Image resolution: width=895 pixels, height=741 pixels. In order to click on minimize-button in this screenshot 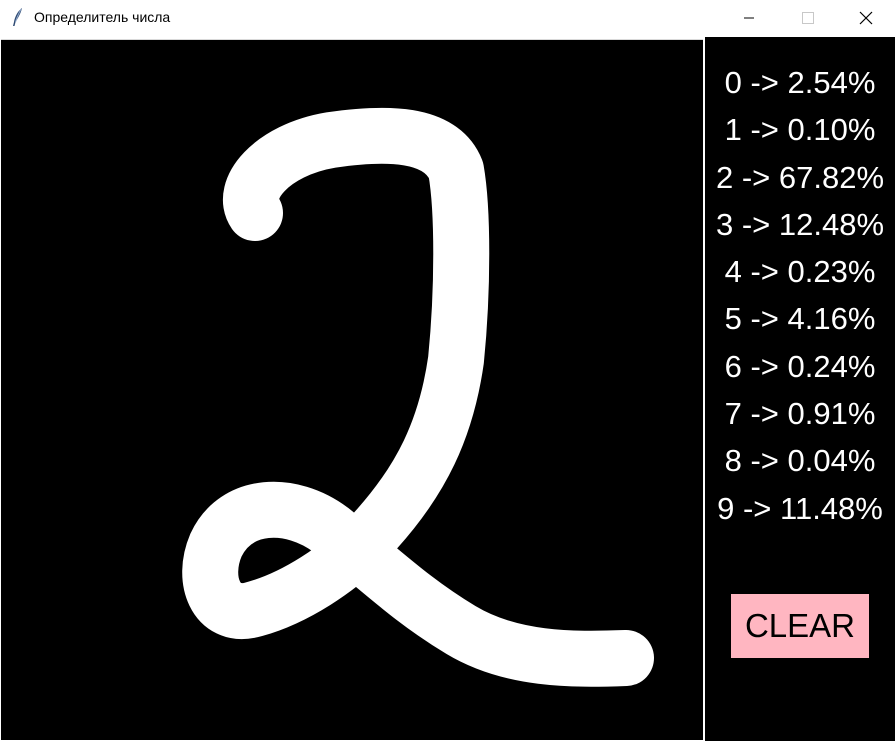, I will do `click(749, 18)`.